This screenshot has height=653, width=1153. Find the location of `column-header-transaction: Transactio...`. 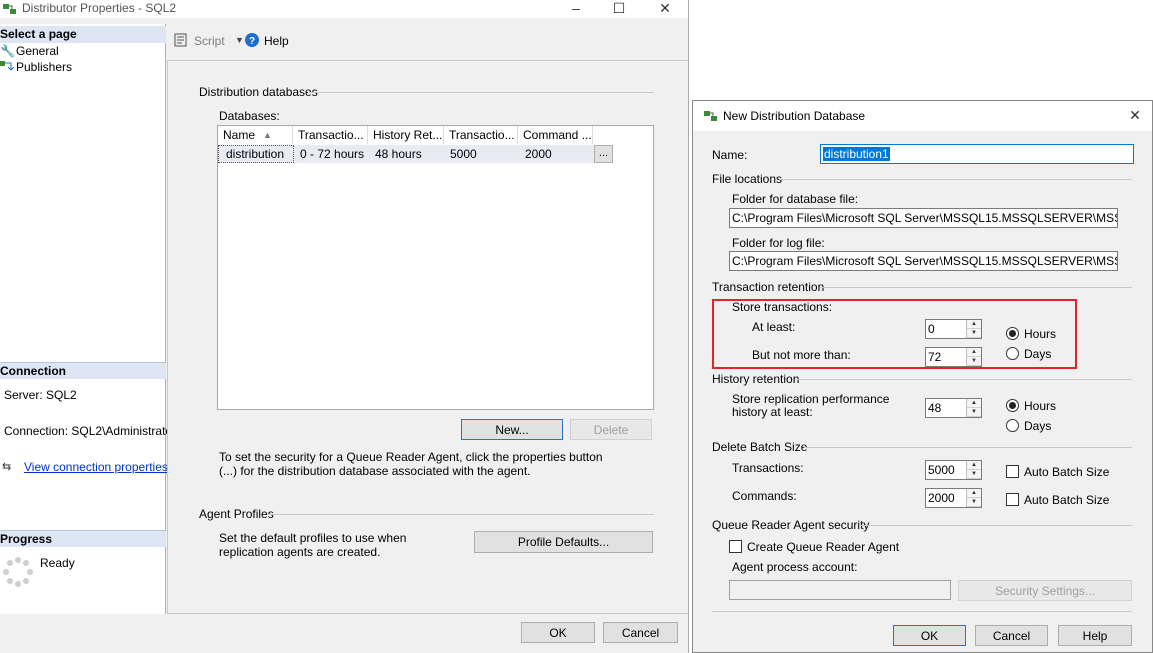

column-header-transaction: Transactio... is located at coordinates (330, 135).